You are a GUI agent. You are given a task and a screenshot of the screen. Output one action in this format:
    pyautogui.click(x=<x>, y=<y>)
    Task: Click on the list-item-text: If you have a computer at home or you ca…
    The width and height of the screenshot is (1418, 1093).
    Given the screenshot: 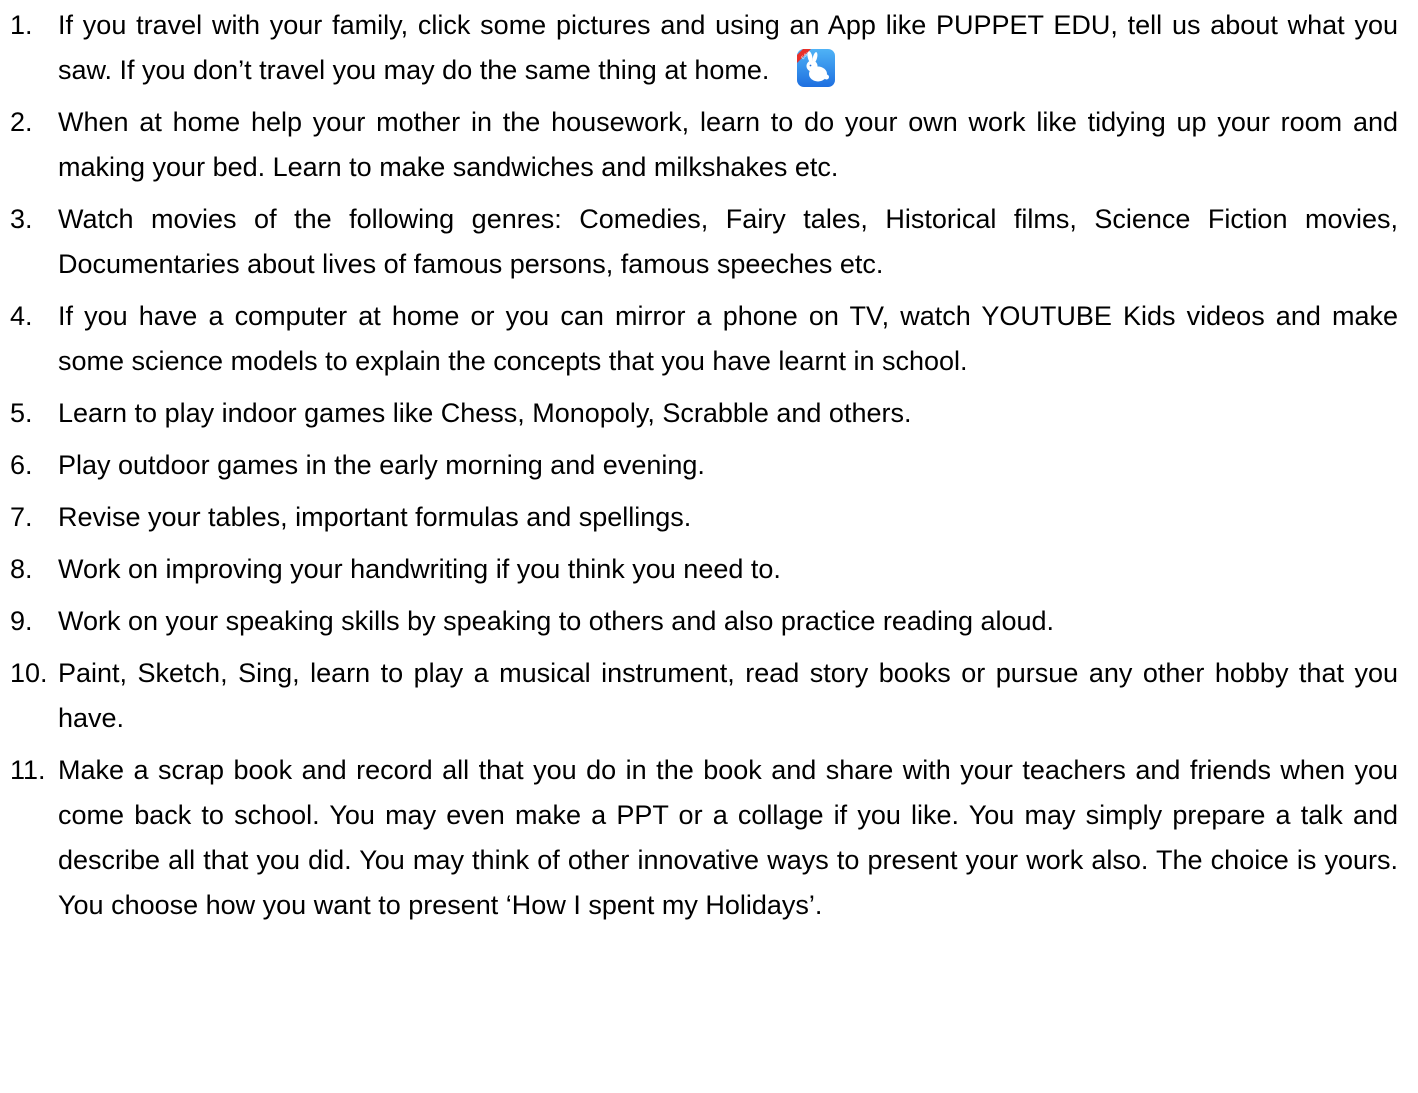 What is the action you would take?
    pyautogui.click(x=728, y=338)
    